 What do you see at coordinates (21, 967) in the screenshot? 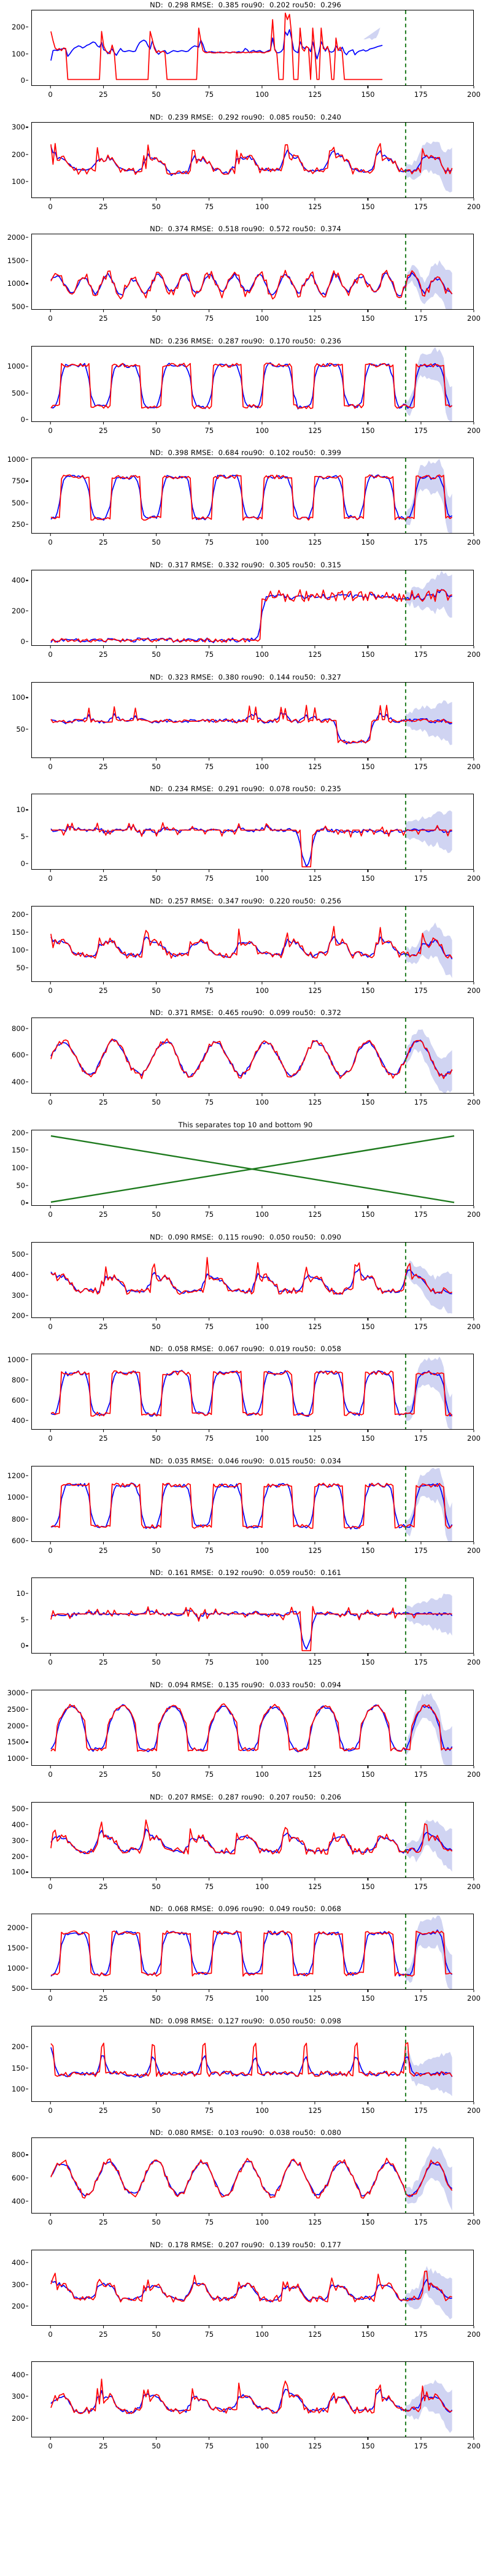
I see `y-tick-label: 50` at bounding box center [21, 967].